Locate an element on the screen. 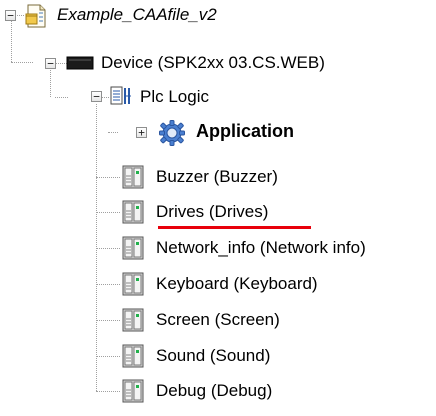  collapse-plc-logic-button: − is located at coordinates (96, 96).